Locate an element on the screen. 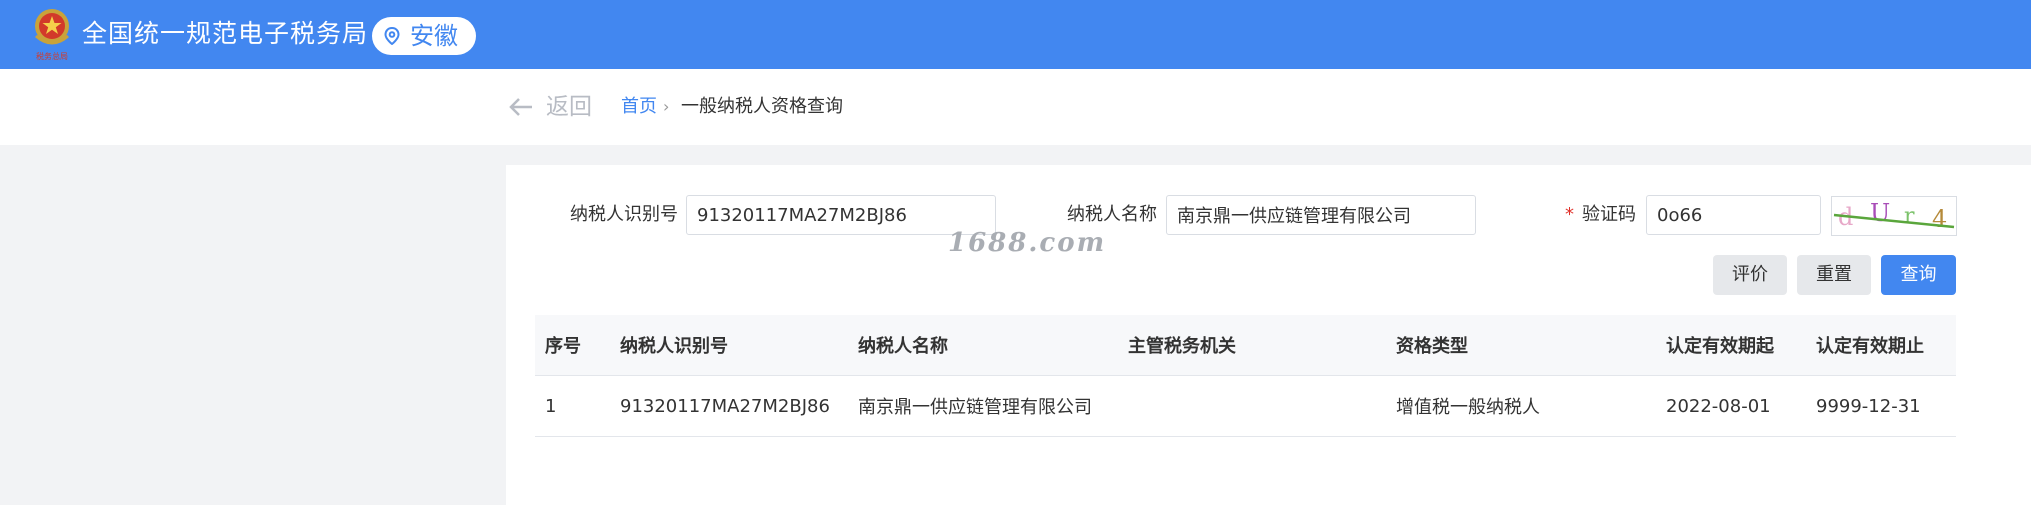  captcha-label: * 验证码 is located at coordinates (1600, 215).